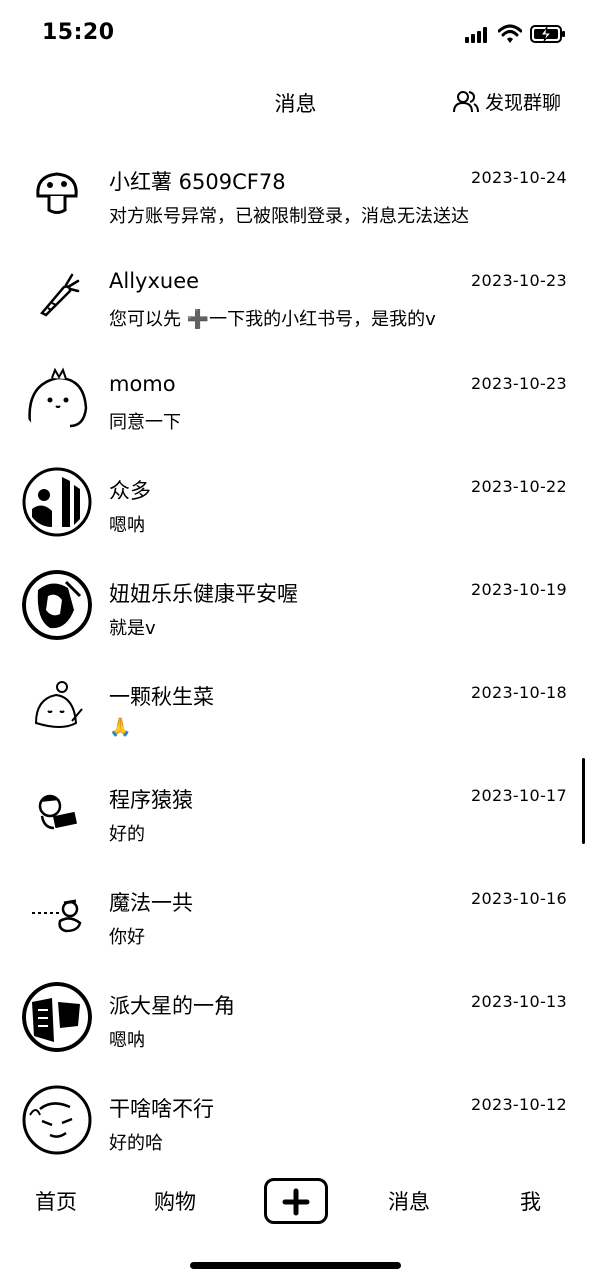 This screenshot has width=591, height=1280. Describe the element at coordinates (132, 628) in the screenshot. I see `chat-preview: 就是v` at that location.